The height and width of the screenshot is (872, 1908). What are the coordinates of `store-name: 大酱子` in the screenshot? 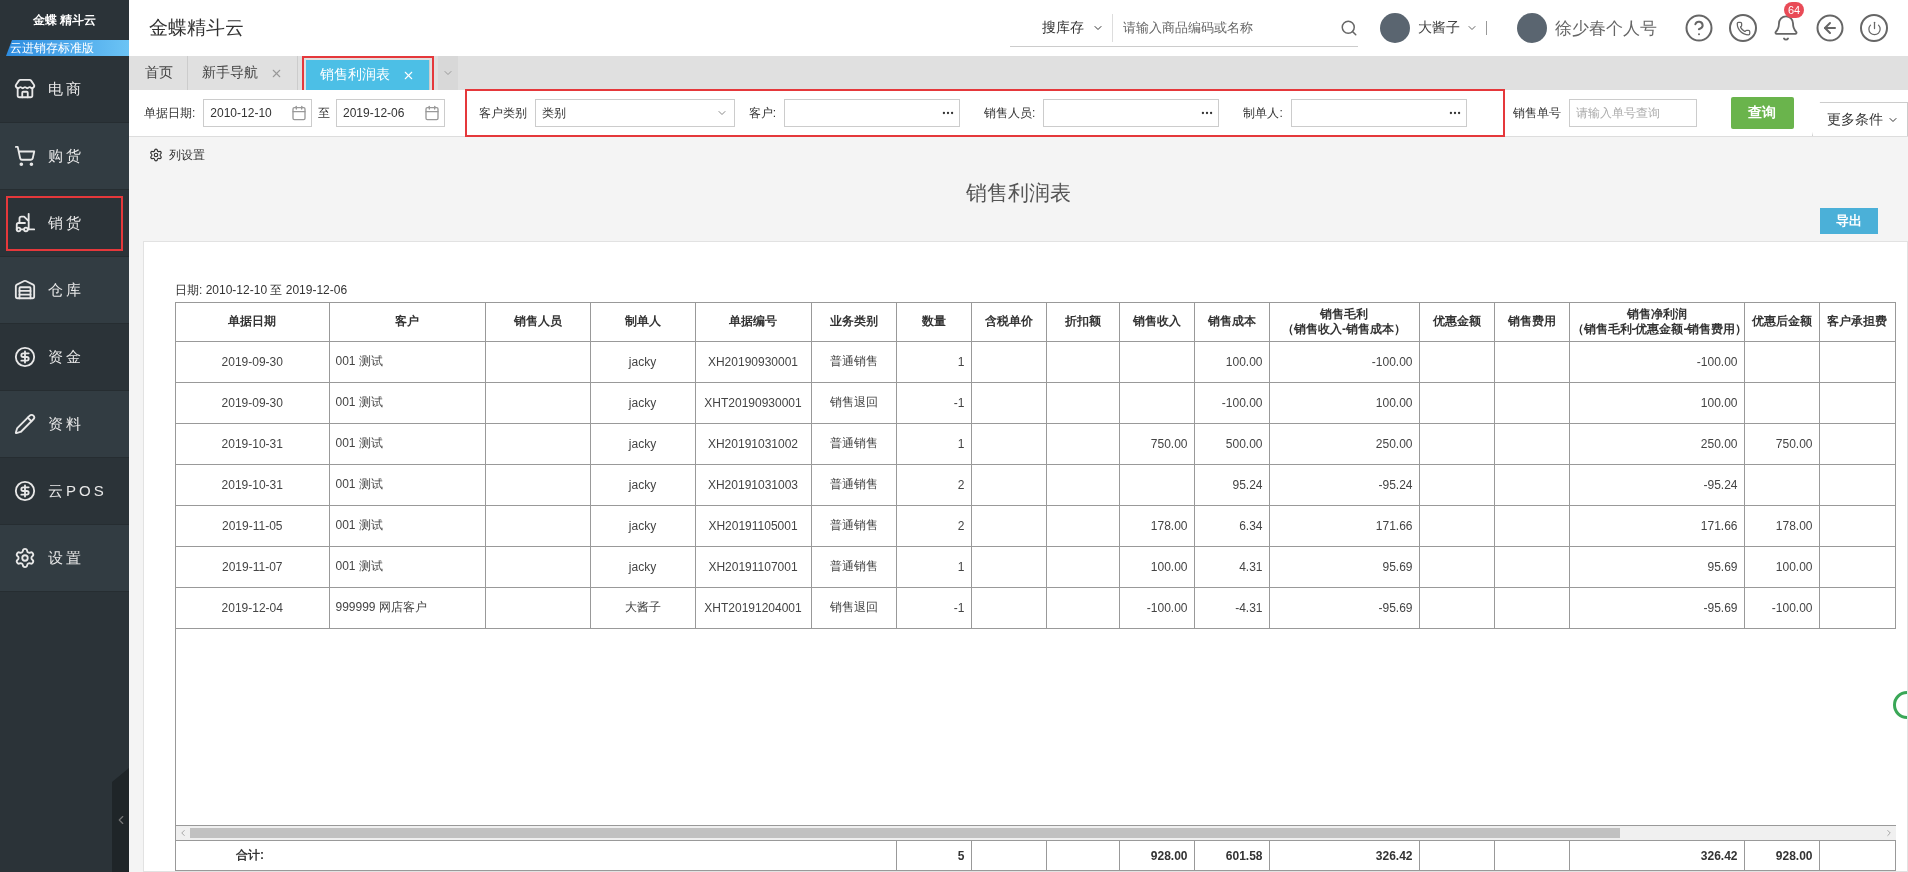 It's located at (1439, 28).